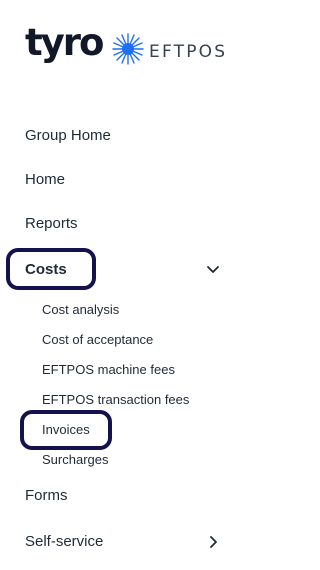 Image resolution: width=320 pixels, height=570 pixels. What do you see at coordinates (188, 52) in the screenshot?
I see `logo-product-name: EFTPOS` at bounding box center [188, 52].